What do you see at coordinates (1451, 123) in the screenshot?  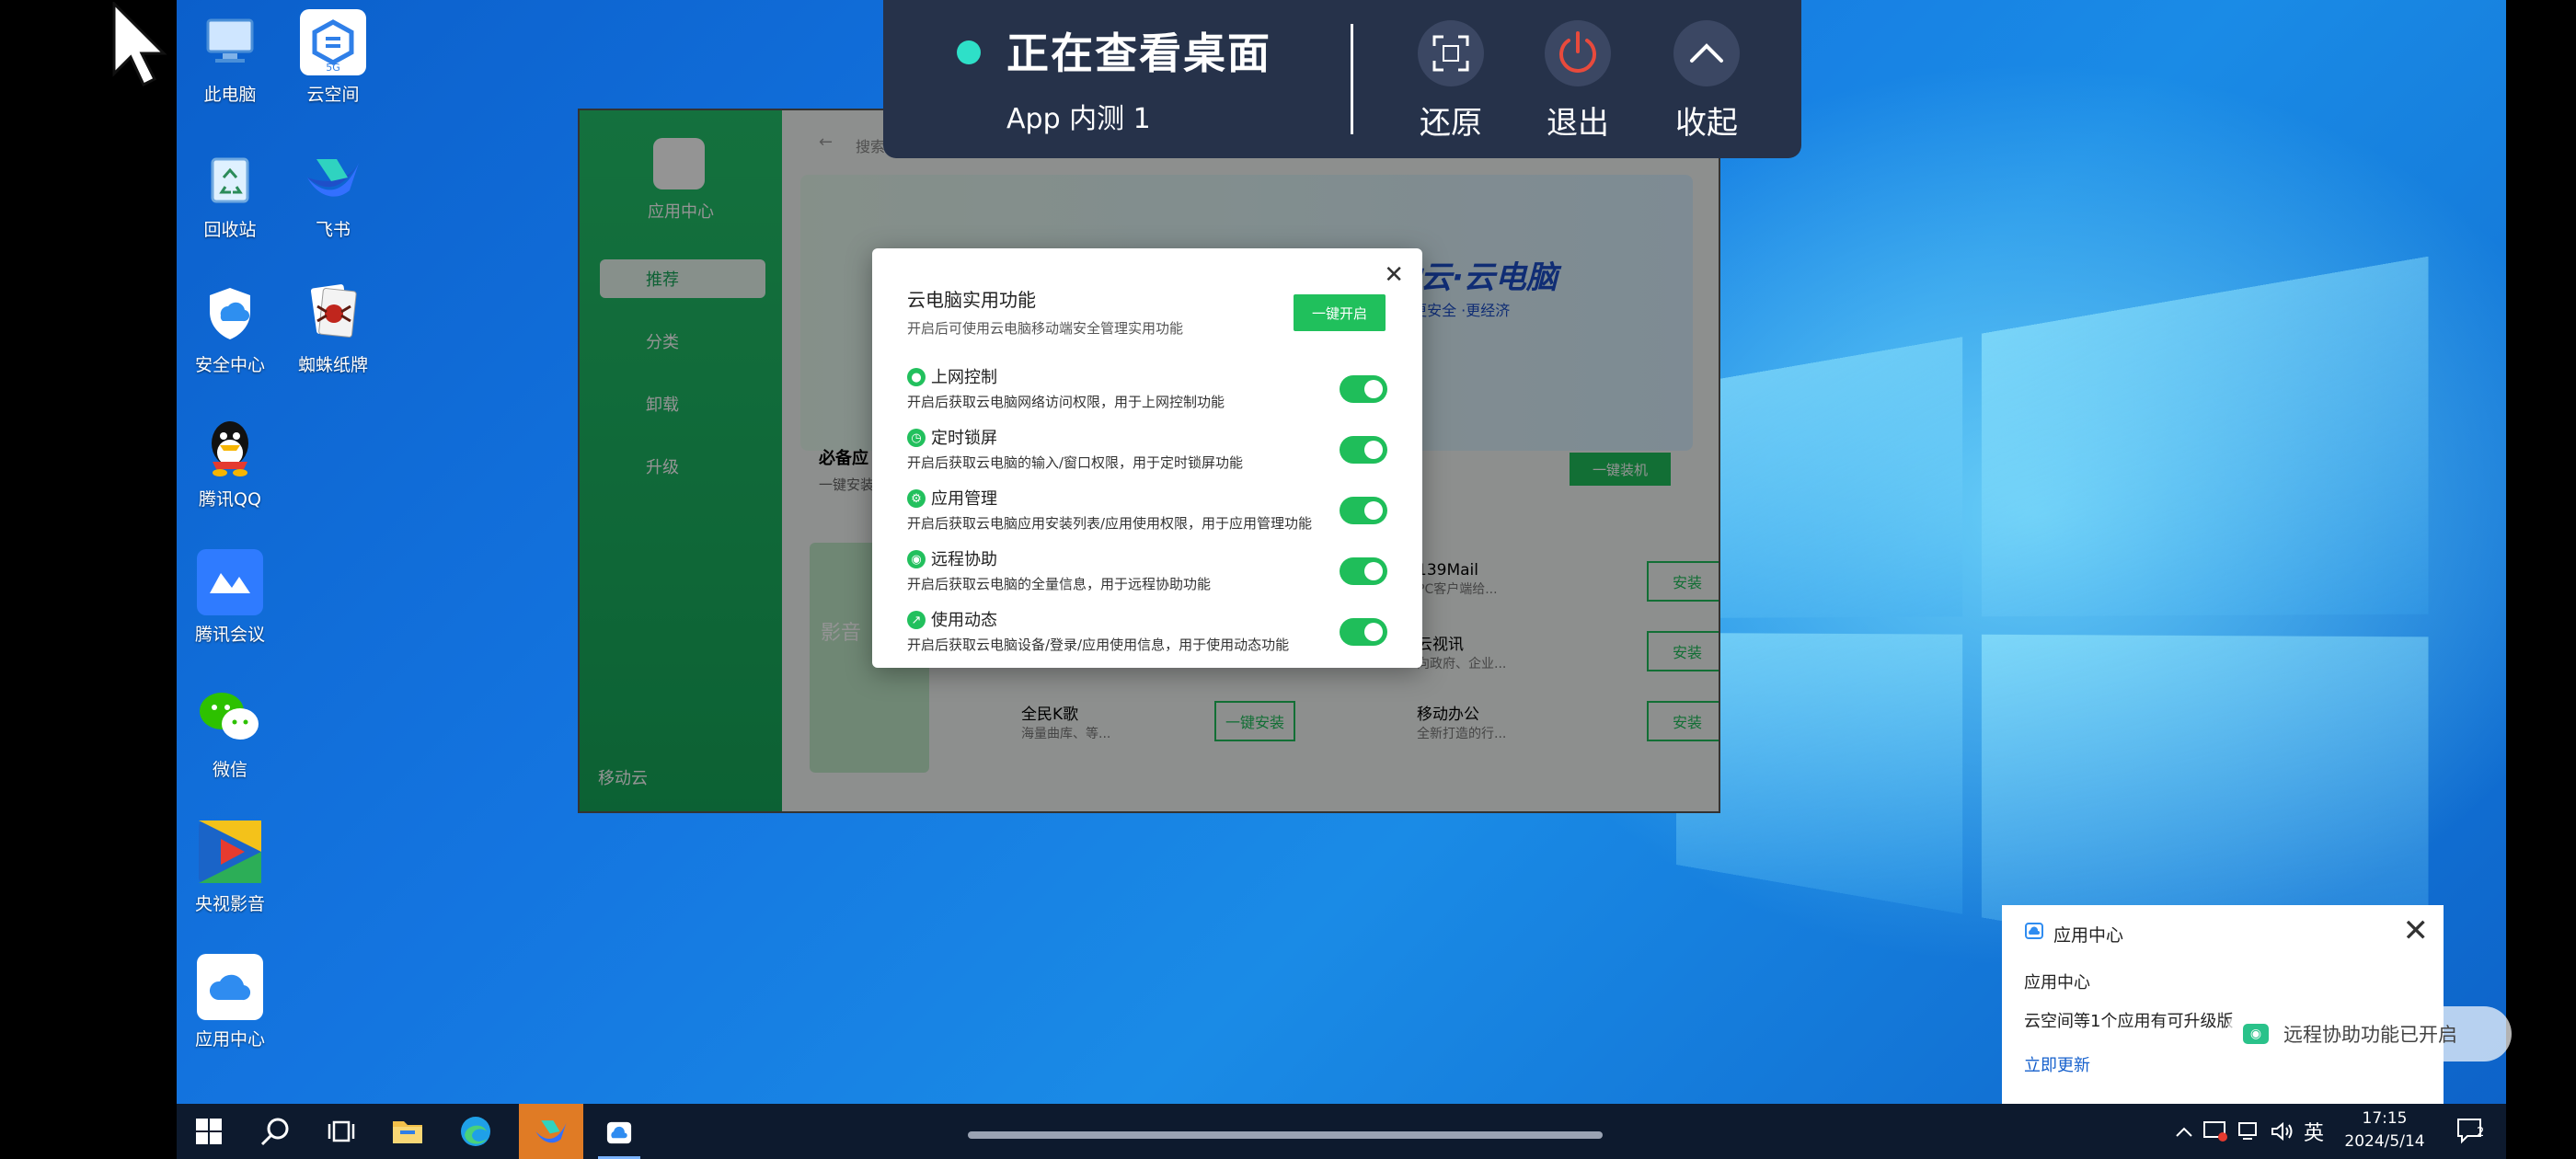 I see `restore-label: 还原` at bounding box center [1451, 123].